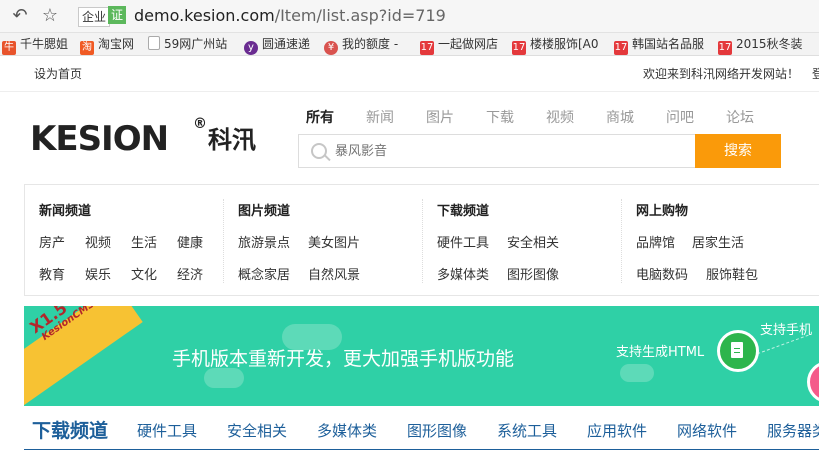 This screenshot has width=819, height=450. Describe the element at coordinates (637, 373) in the screenshot. I see `cloud-shape` at that location.